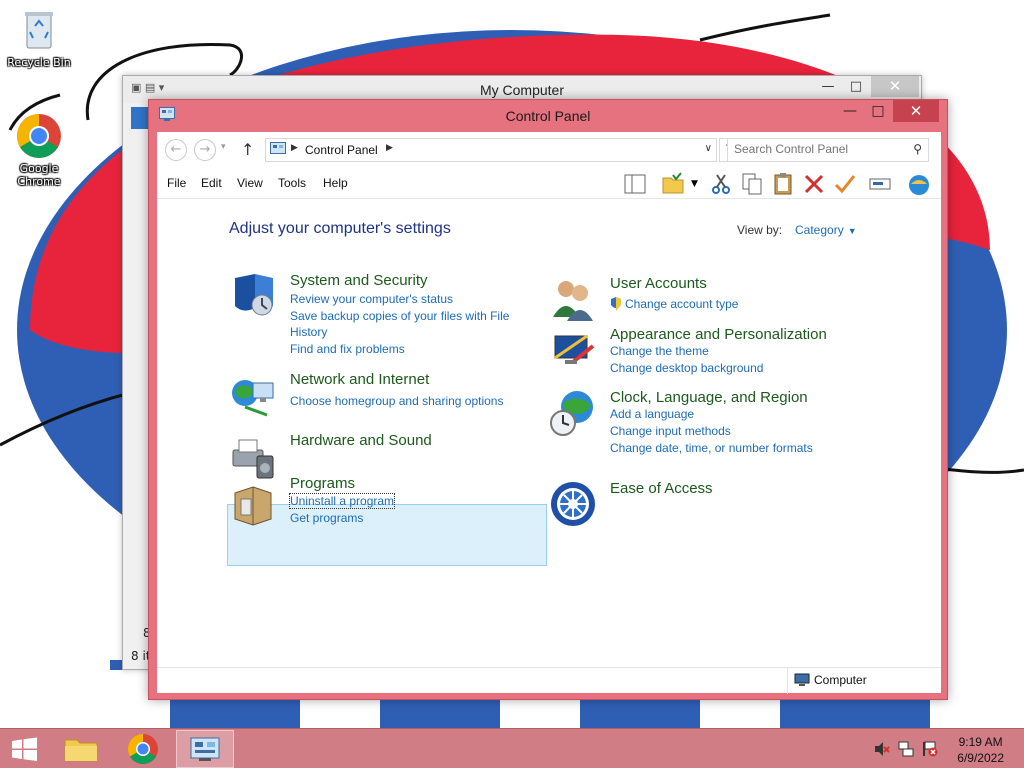 The height and width of the screenshot is (768, 1024). Describe the element at coordinates (659, 351) in the screenshot. I see `link-change-theme: Change the theme` at that location.